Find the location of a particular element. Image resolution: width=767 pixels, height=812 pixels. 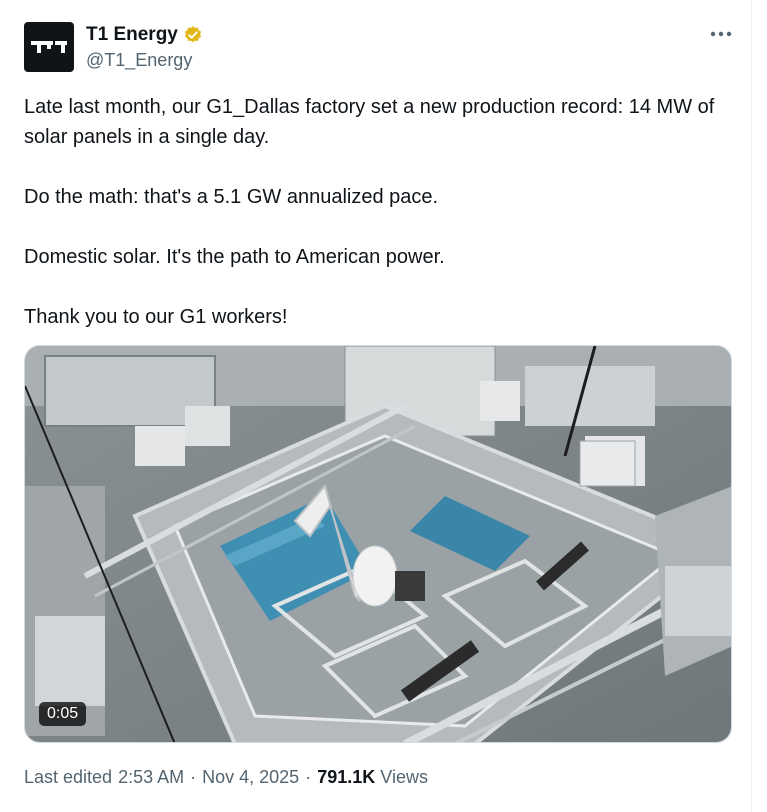

video-duration: 0:05 is located at coordinates (63, 714).